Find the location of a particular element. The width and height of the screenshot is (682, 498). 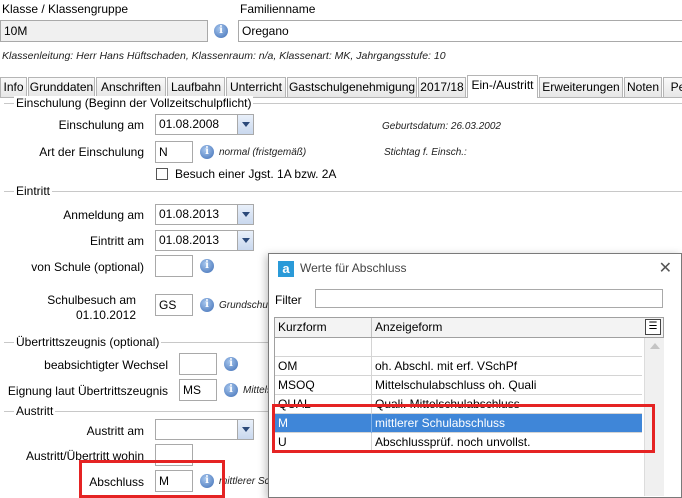

schulbesuch-field: GS is located at coordinates (174, 305).